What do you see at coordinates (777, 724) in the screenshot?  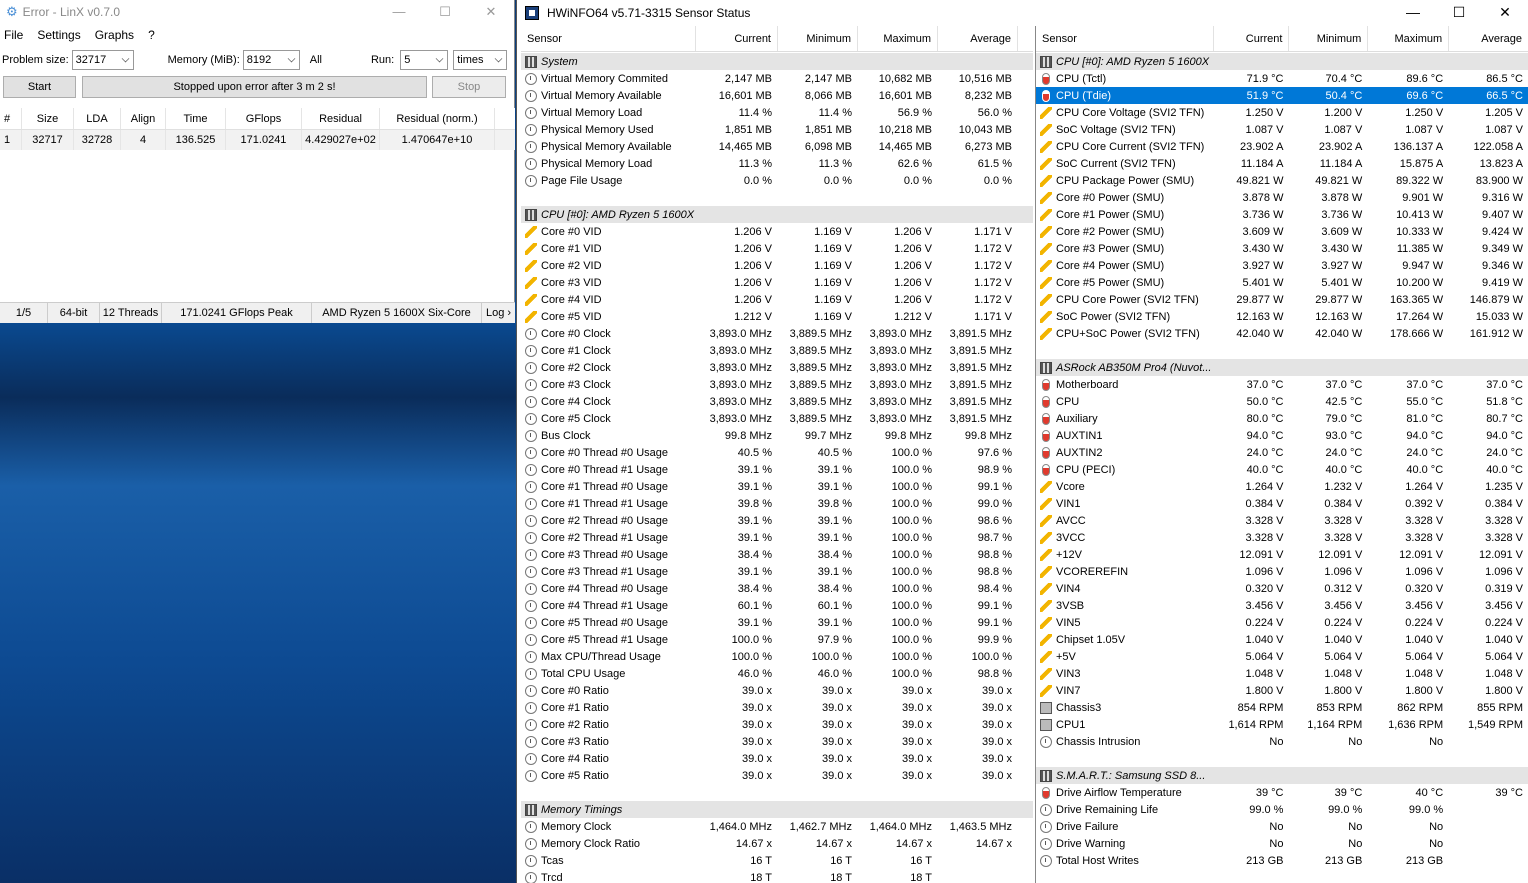 I see `sensor-row: Core #2 Ratio 39.0 x 39.0 x 39.0 x 39.0 x` at bounding box center [777, 724].